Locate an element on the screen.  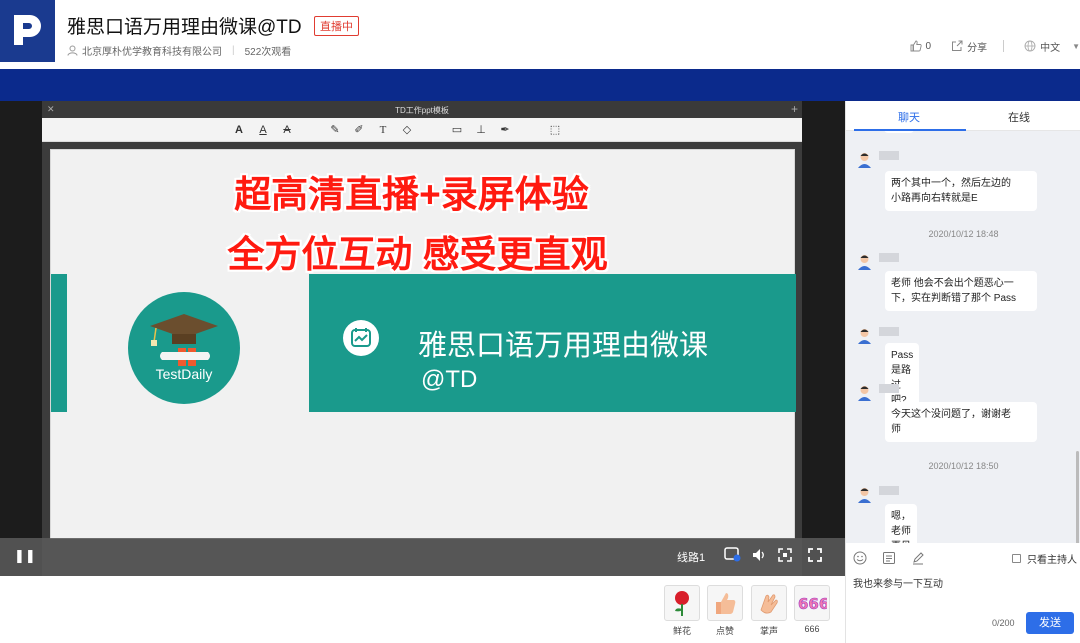
course-subtitle: @TD is located at coordinates (449, 379).